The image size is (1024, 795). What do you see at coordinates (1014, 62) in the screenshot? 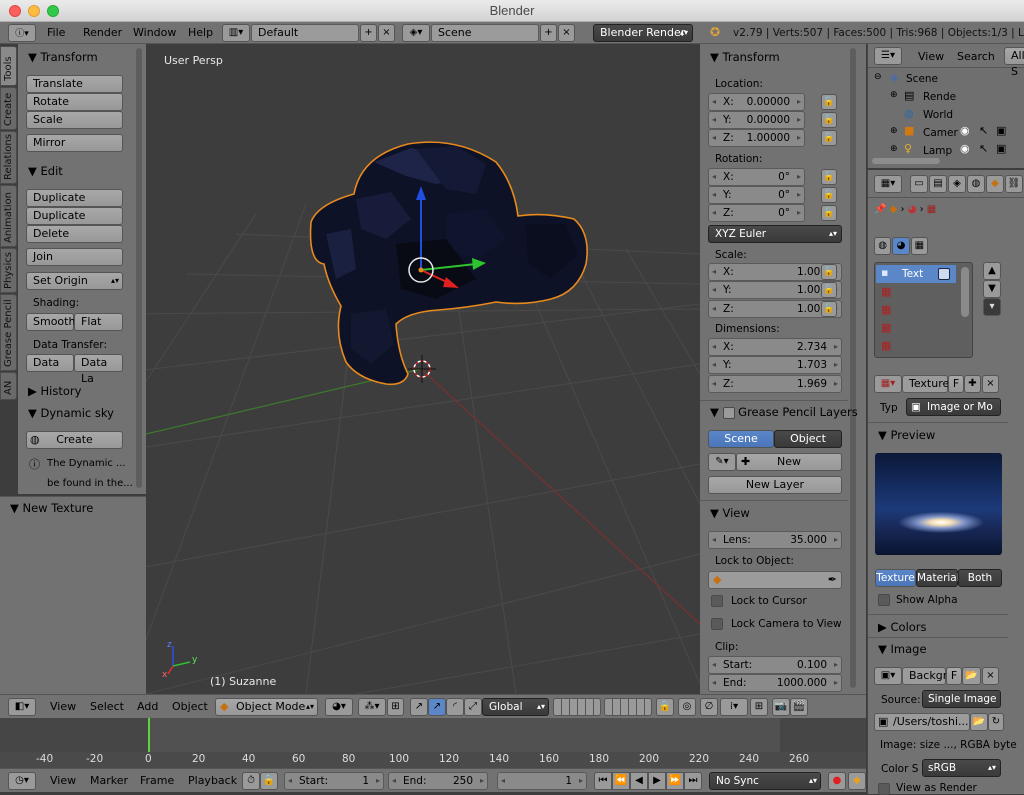
I see `outliner-display-mode: All S` at bounding box center [1014, 62].